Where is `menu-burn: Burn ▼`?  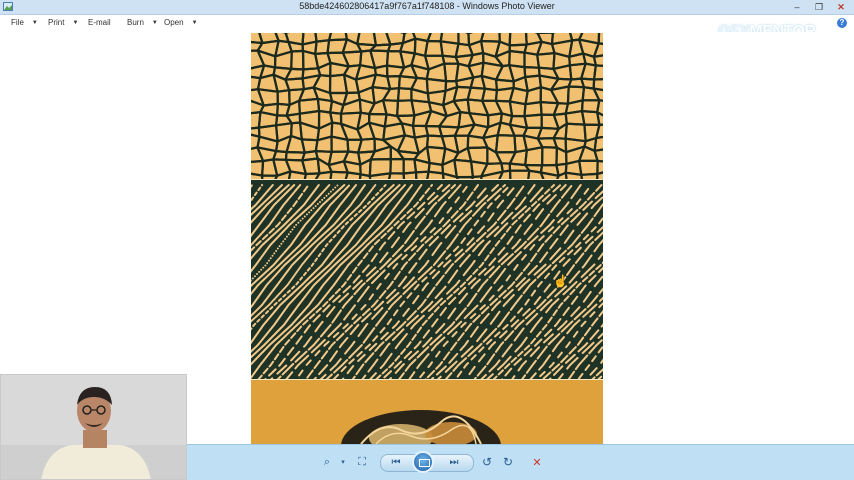
menu-burn: Burn ▼ is located at coordinates (142, 22).